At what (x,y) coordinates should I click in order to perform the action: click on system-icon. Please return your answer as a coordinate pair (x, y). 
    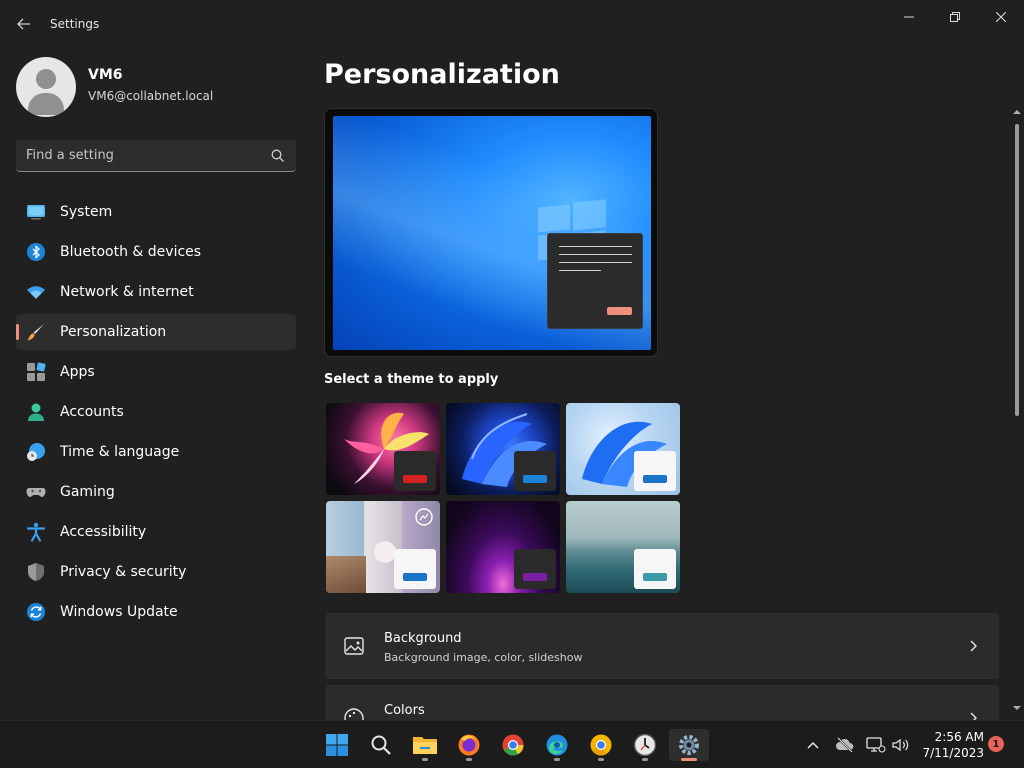
    Looking at the image, I should click on (36, 212).